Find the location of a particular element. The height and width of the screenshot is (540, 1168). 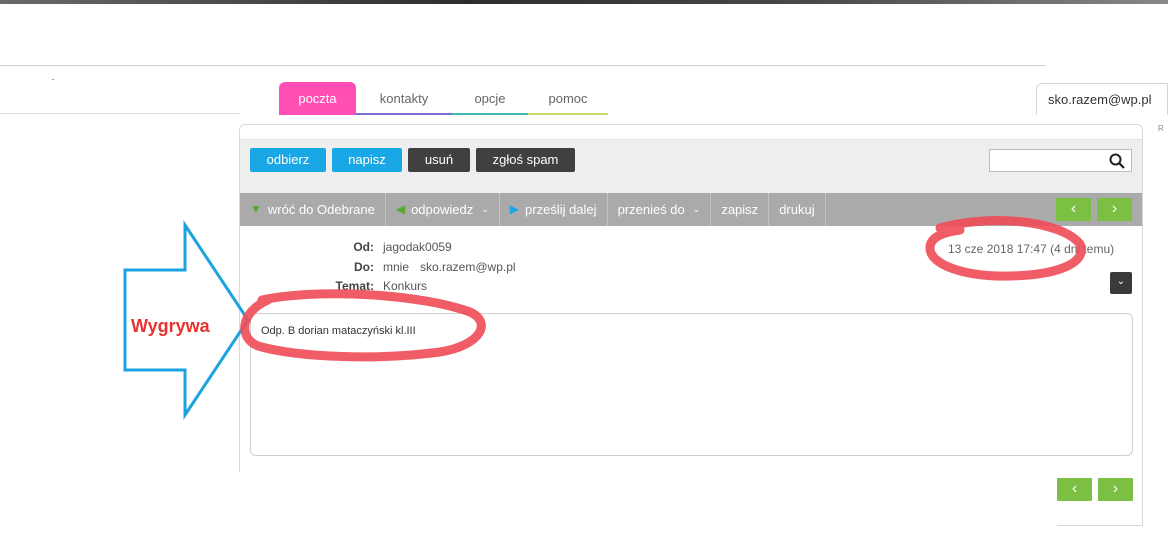

subject-label: Temat: is located at coordinates (354, 286).